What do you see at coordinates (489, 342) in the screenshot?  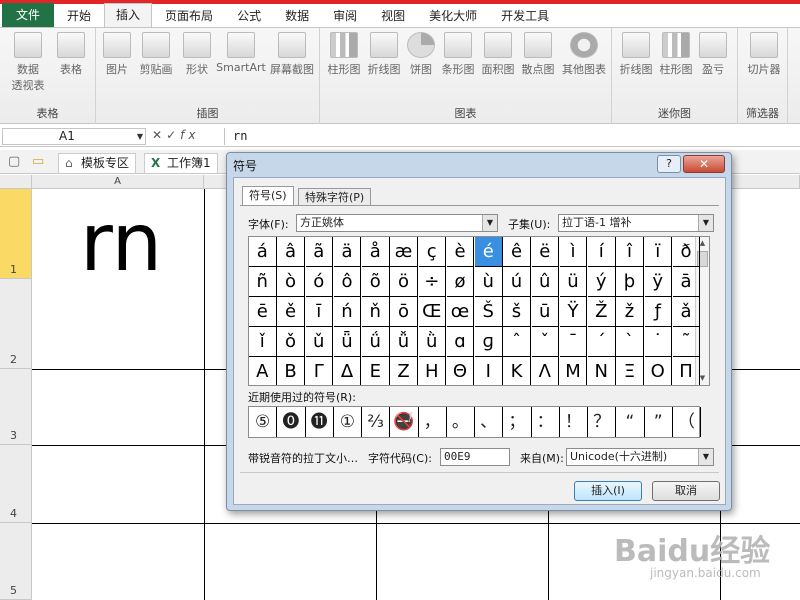 I see `symbol-cell: ɡ` at bounding box center [489, 342].